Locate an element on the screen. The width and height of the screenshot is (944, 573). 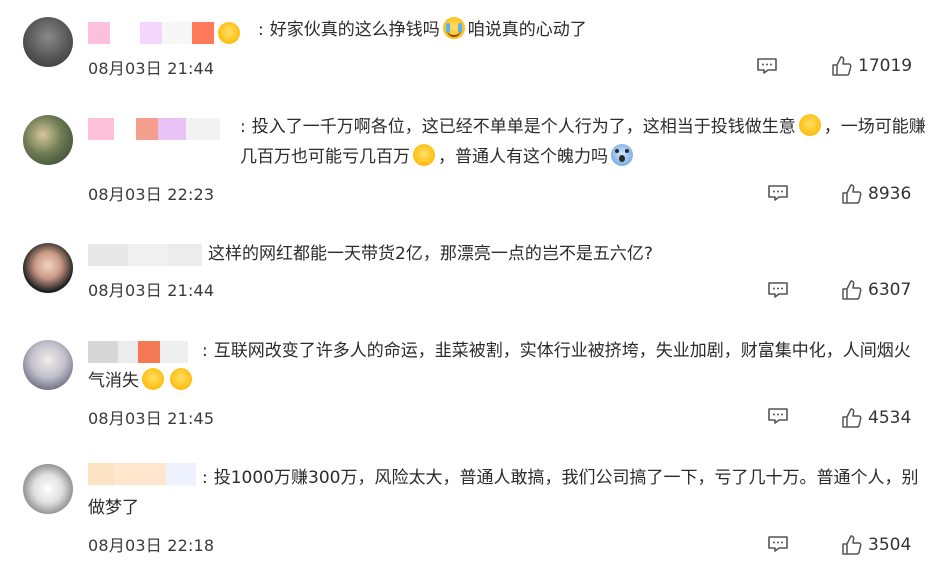
like-button: 8936 is located at coordinates (875, 194).